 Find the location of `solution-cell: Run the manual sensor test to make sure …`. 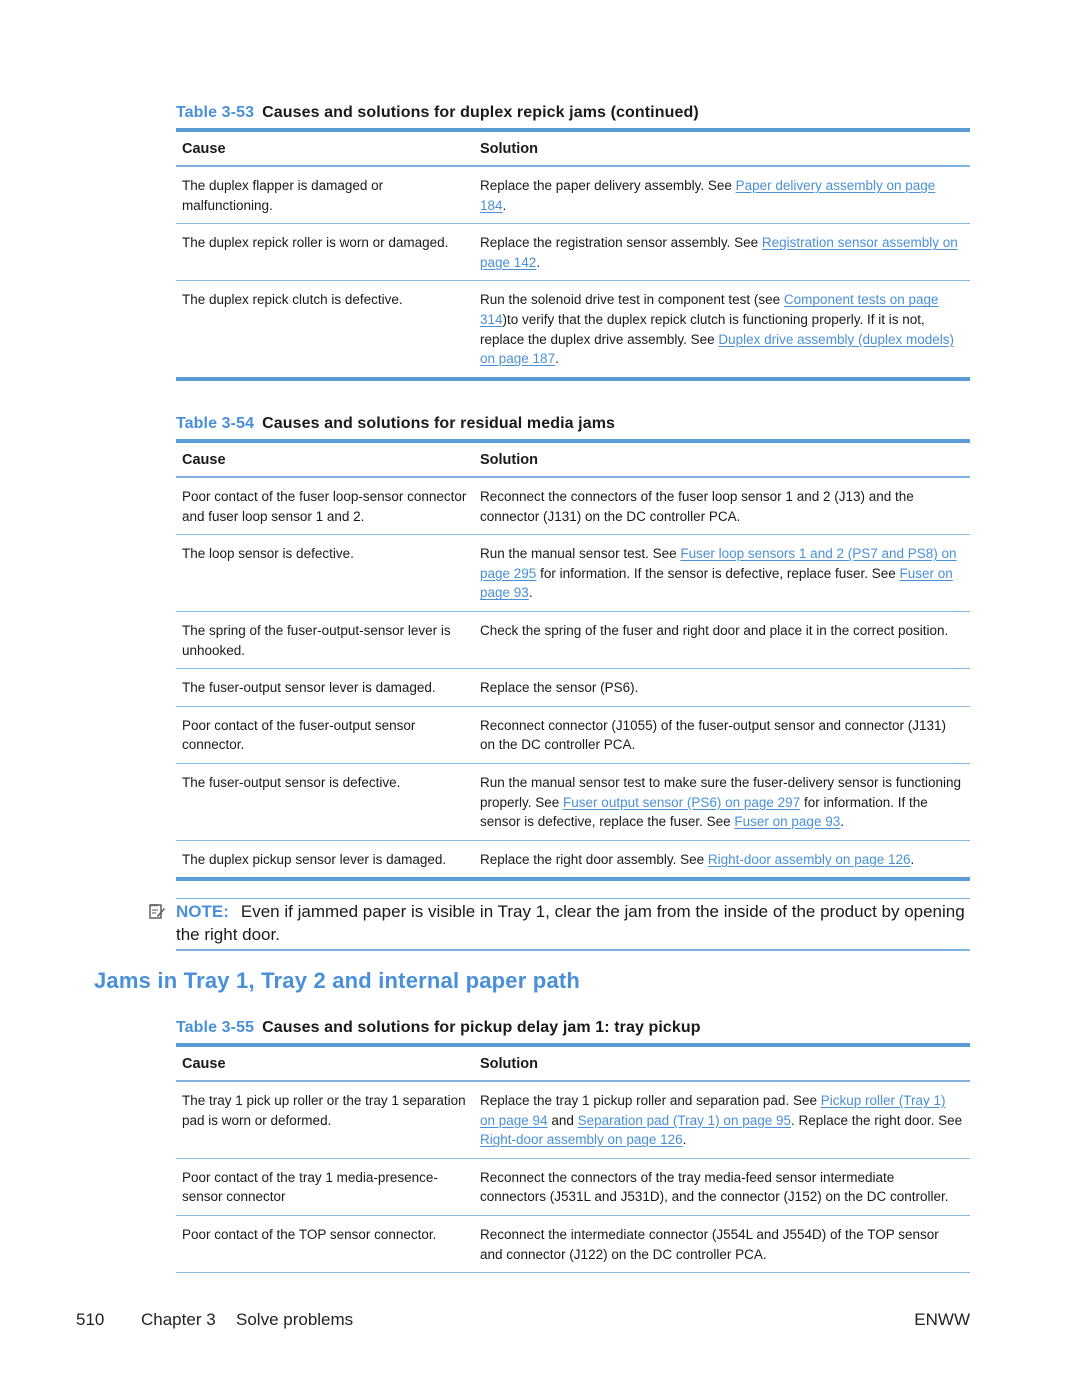

solution-cell: Run the manual sensor test to make sure … is located at coordinates (722, 802).